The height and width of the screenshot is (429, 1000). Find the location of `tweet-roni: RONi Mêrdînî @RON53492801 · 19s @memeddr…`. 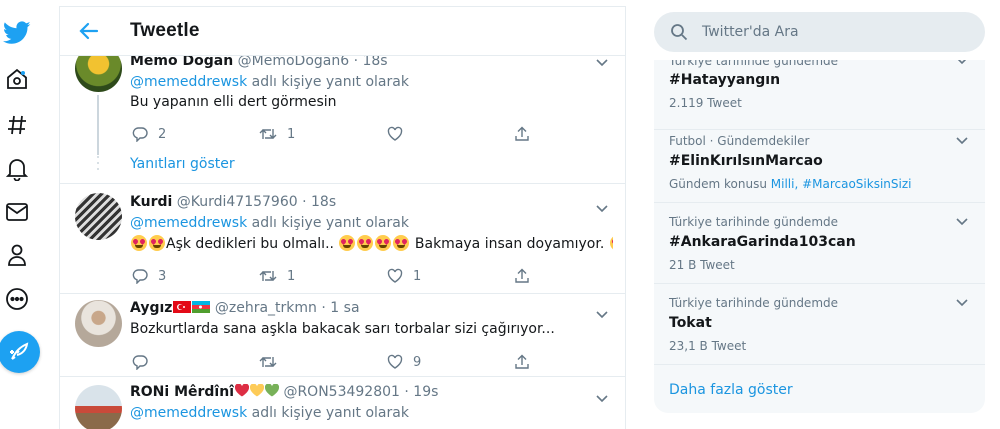

tweet-roni: RONi Mêrdînî @RON53492801 · 19s @memeddr… is located at coordinates (342, 403).